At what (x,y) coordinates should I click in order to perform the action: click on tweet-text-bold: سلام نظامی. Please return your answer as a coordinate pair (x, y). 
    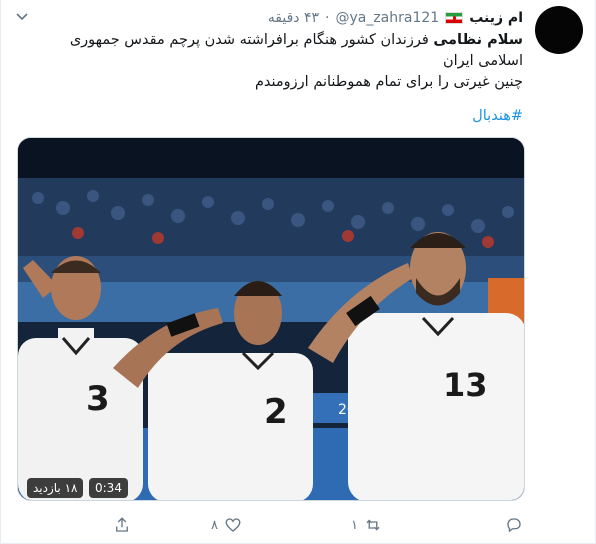
    Looking at the image, I should click on (478, 40).